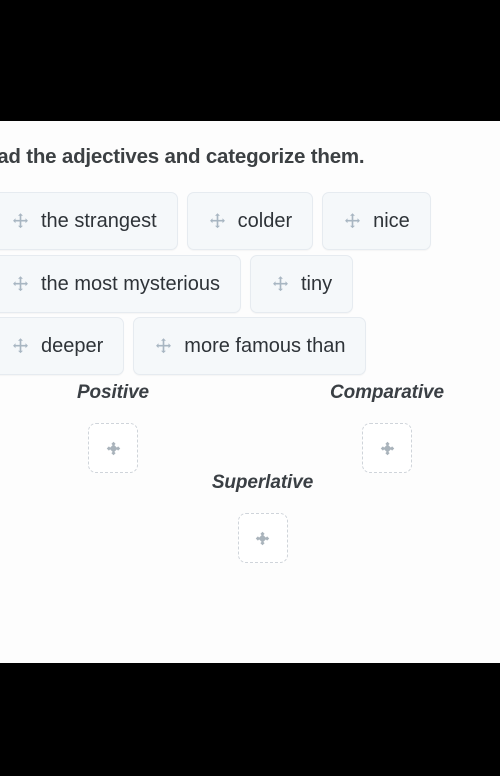 The width and height of the screenshot is (500, 776). Describe the element at coordinates (99, 221) in the screenshot. I see `chip-label: the strangest` at that location.